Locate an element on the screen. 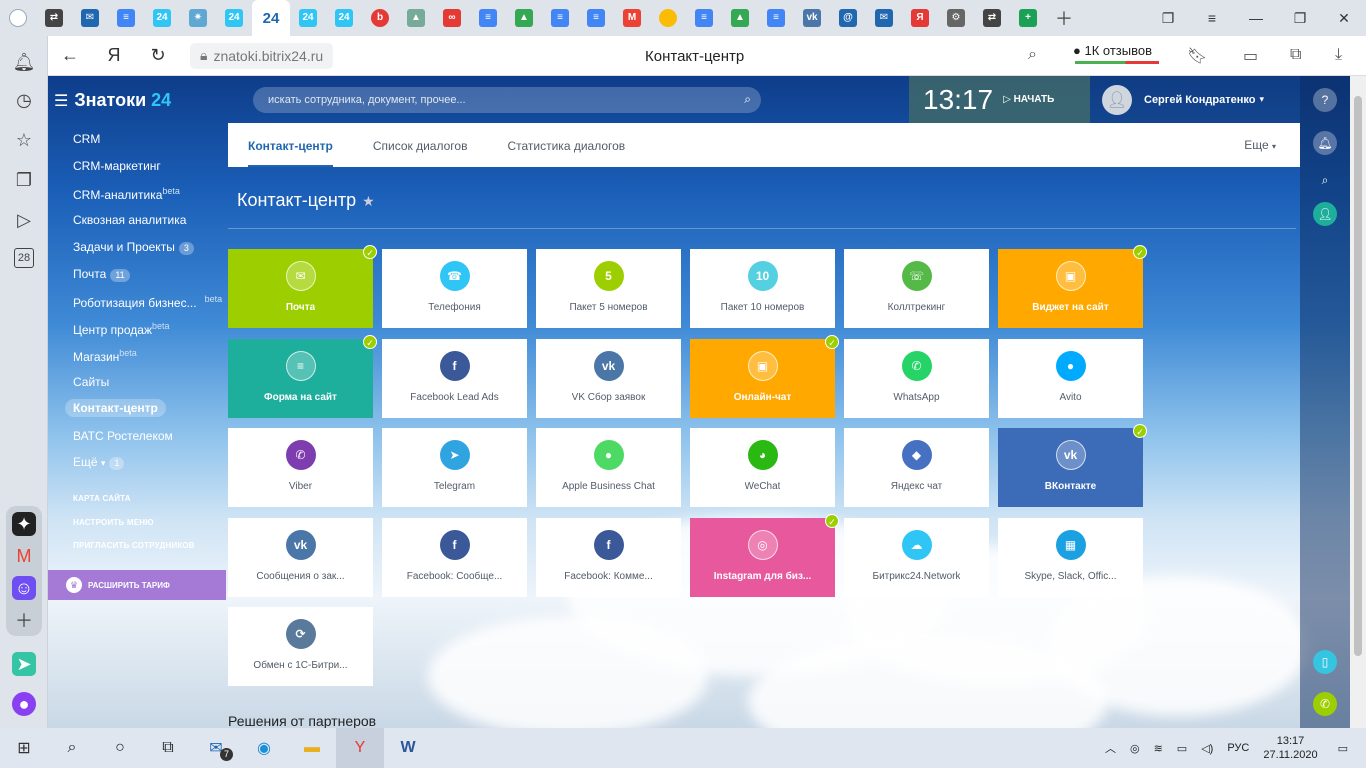 This screenshot has width=1366, height=768. user-menu: 👤︎ Сергей Кондратенко ▾ is located at coordinates (1195, 99).